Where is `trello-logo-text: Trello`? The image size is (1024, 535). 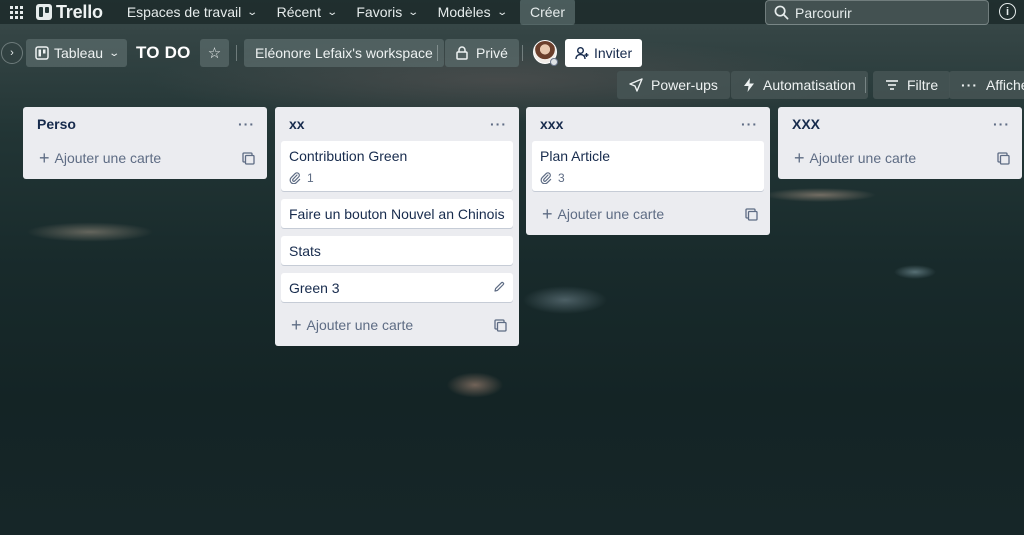
trello-logo-text: Trello is located at coordinates (79, 11).